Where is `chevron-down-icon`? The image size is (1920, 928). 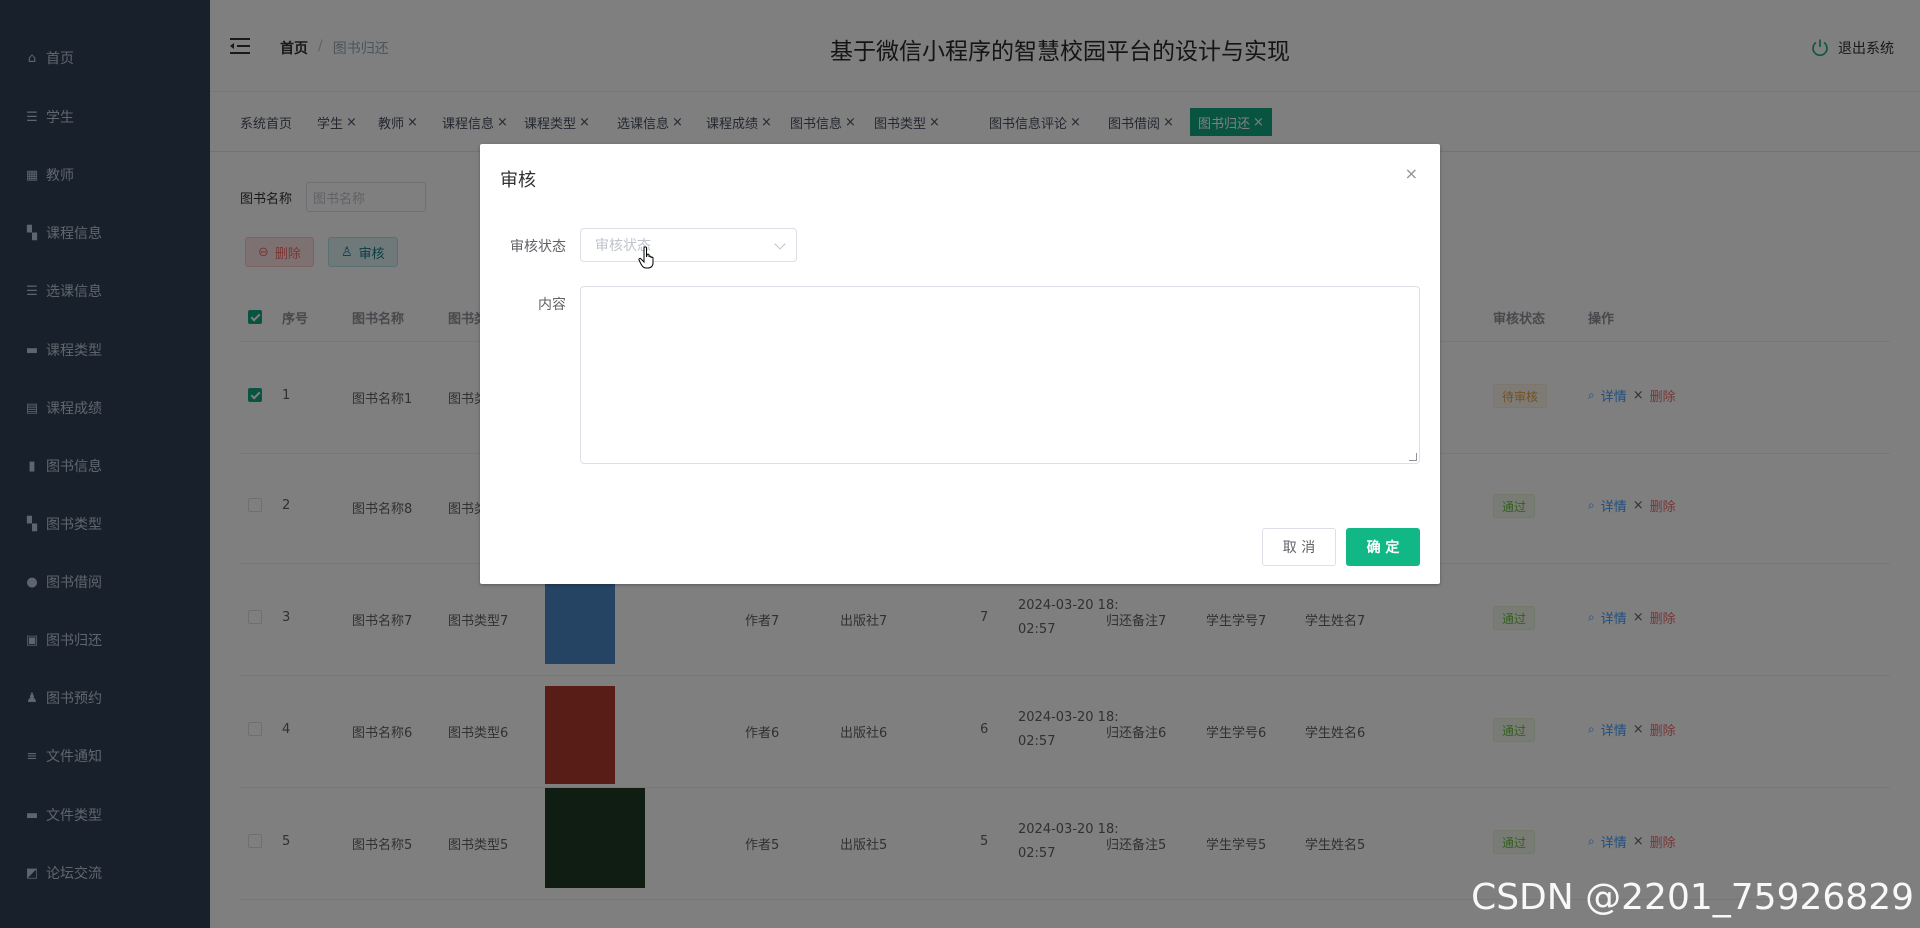 chevron-down-icon is located at coordinates (780, 244).